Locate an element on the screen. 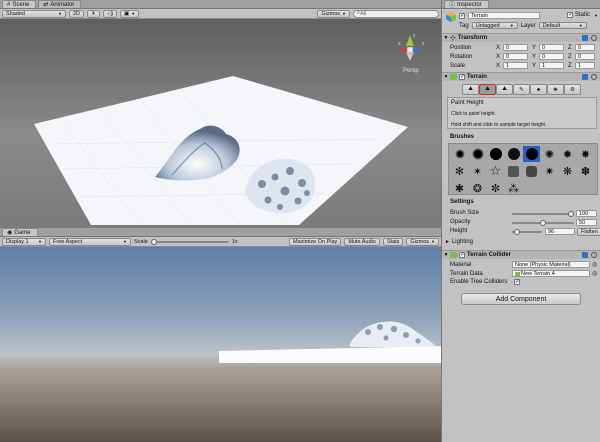  rotation-y-field: 0 is located at coordinates (551, 56).